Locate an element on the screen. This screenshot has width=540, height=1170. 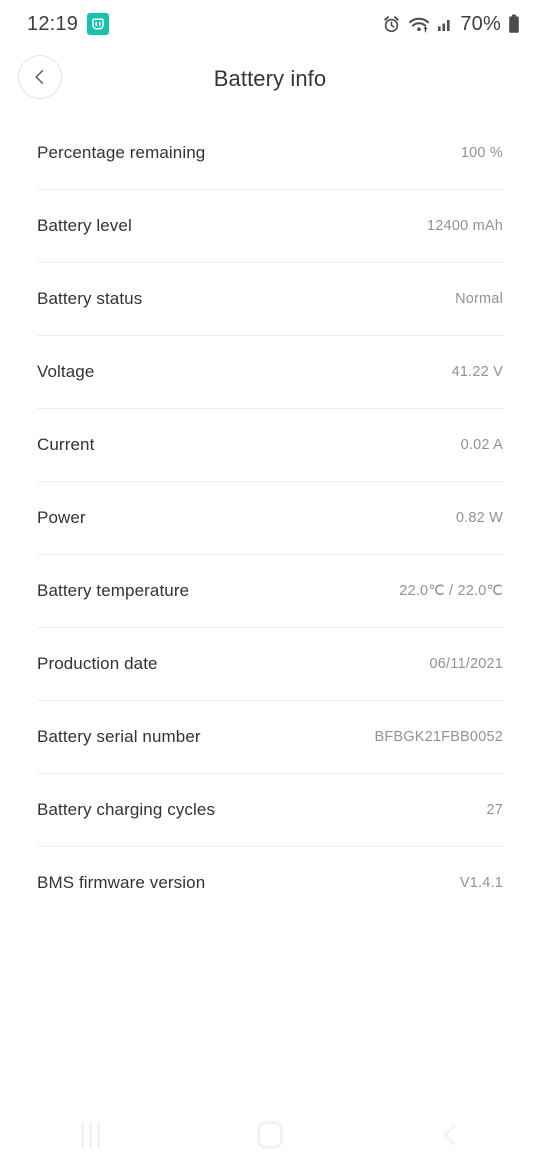
home-icon is located at coordinates (270, 1135).